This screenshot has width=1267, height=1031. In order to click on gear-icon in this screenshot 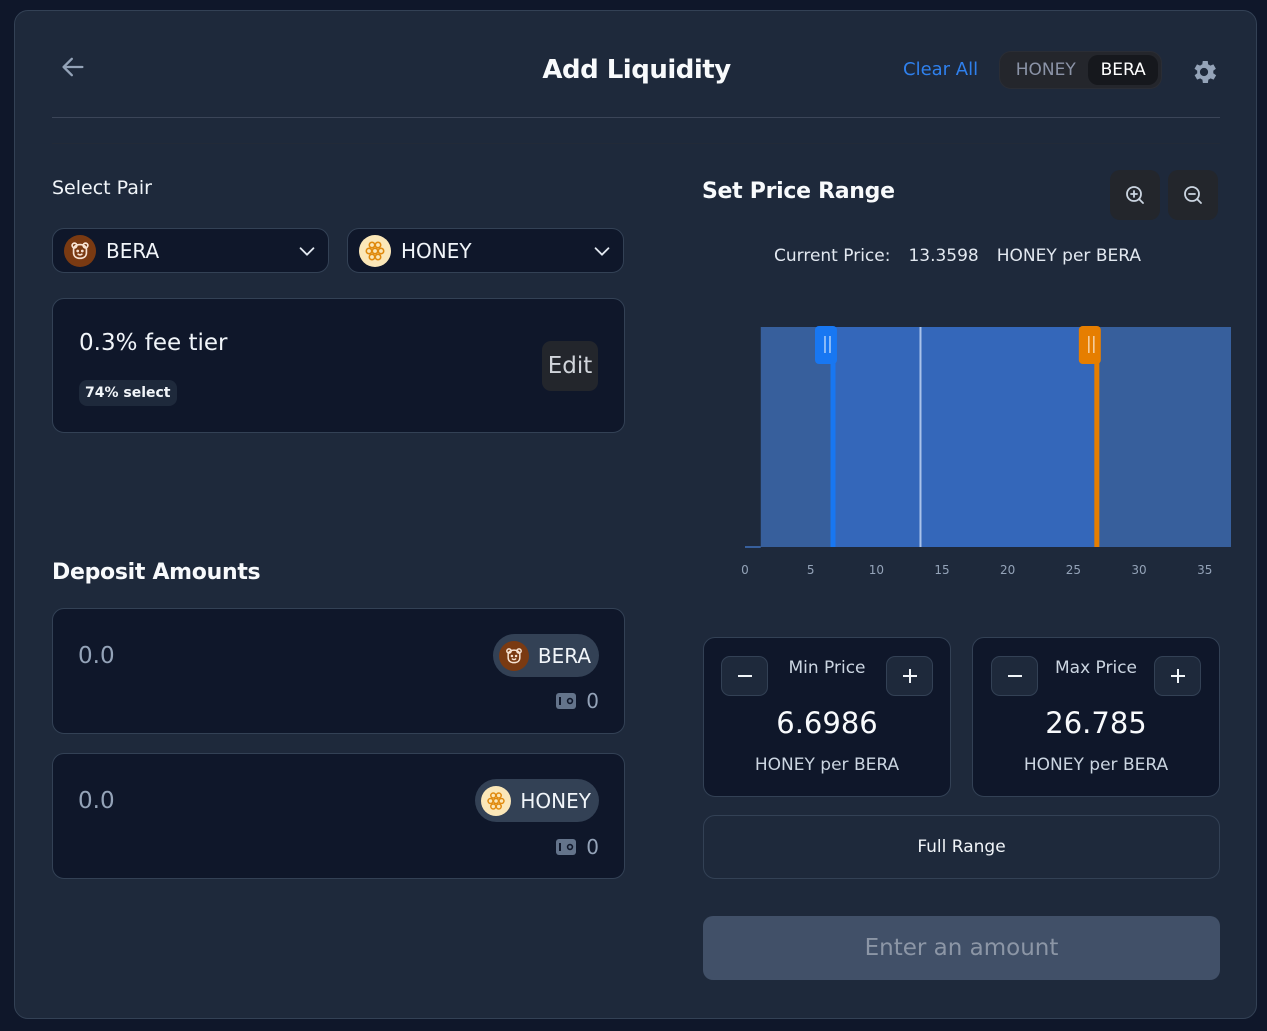, I will do `click(1205, 72)`.